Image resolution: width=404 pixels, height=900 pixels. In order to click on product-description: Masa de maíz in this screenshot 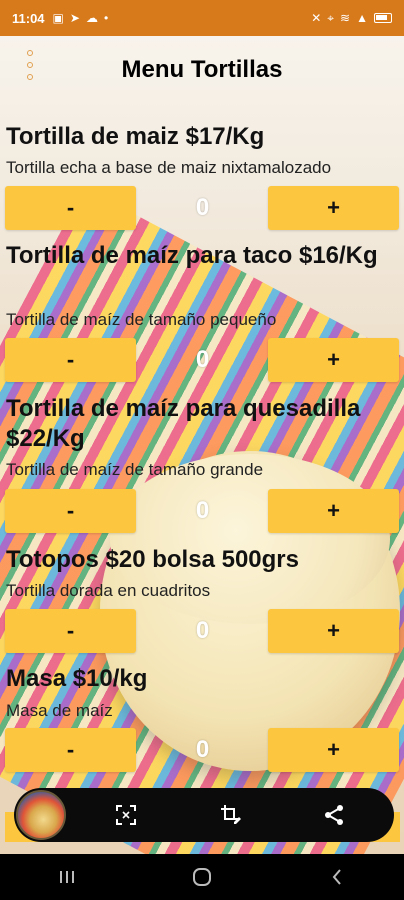, I will do `click(59, 710)`.